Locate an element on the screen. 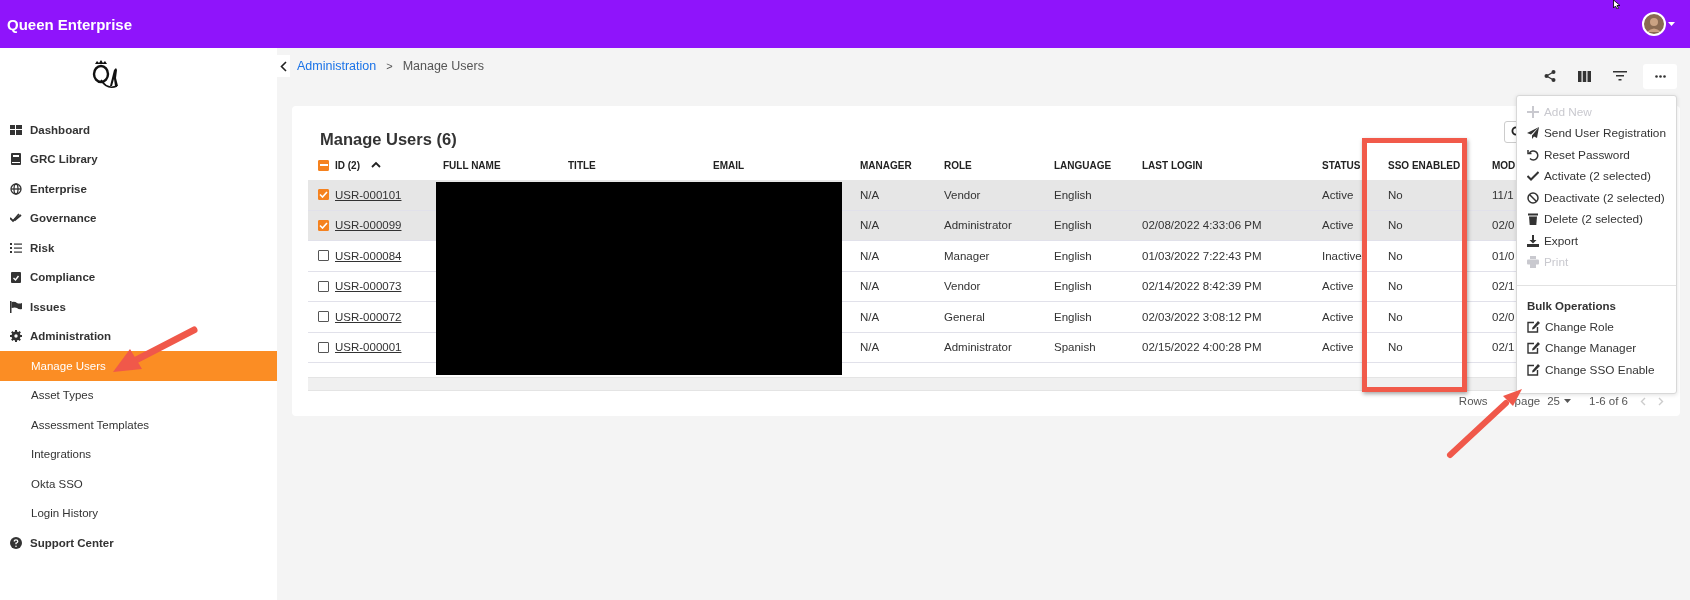 The width and height of the screenshot is (1690, 600). trash-icon is located at coordinates (1533, 219).